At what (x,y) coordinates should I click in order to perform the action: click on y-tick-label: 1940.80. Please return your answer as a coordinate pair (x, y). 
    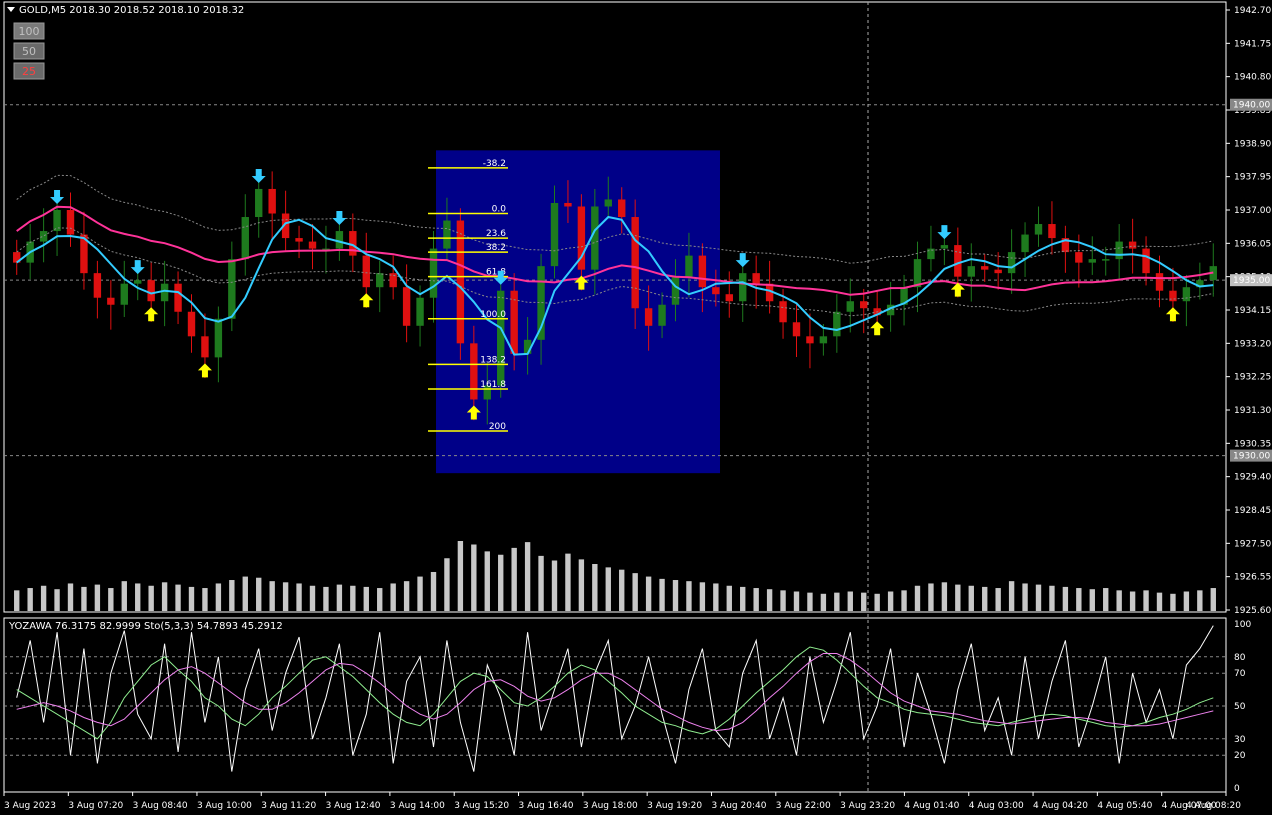
    Looking at the image, I should click on (1252, 78).